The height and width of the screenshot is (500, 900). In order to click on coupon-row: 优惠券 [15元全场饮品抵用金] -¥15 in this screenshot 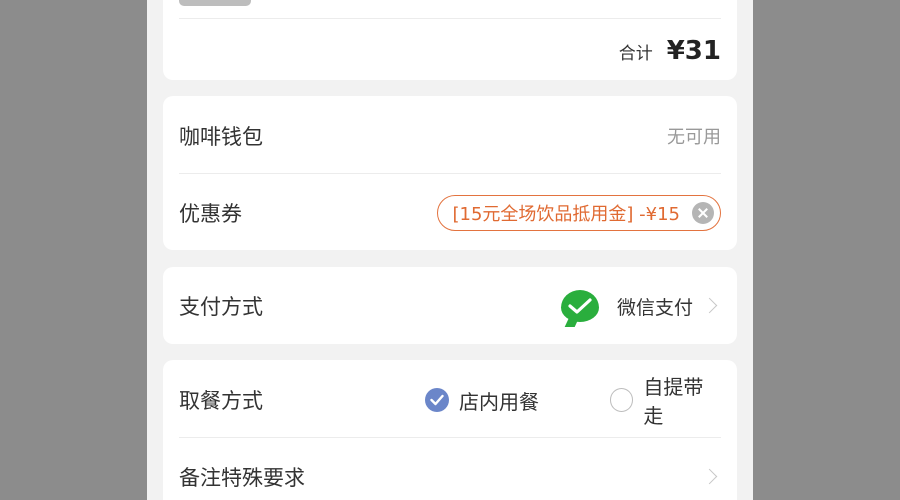, I will do `click(450, 213)`.